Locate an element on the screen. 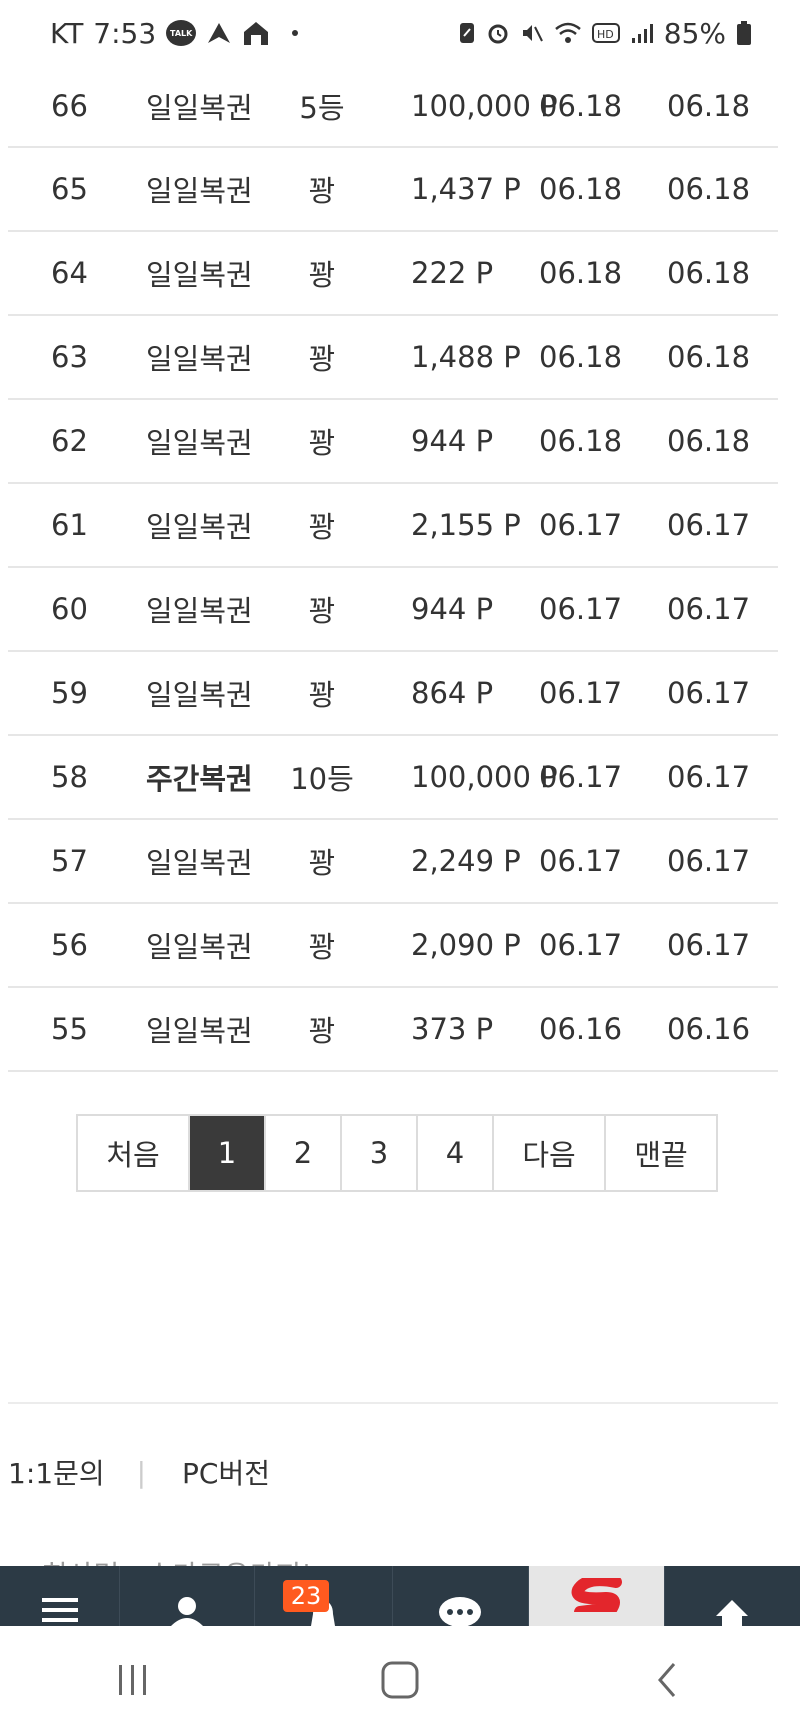  signal-icon is located at coordinates (642, 33).